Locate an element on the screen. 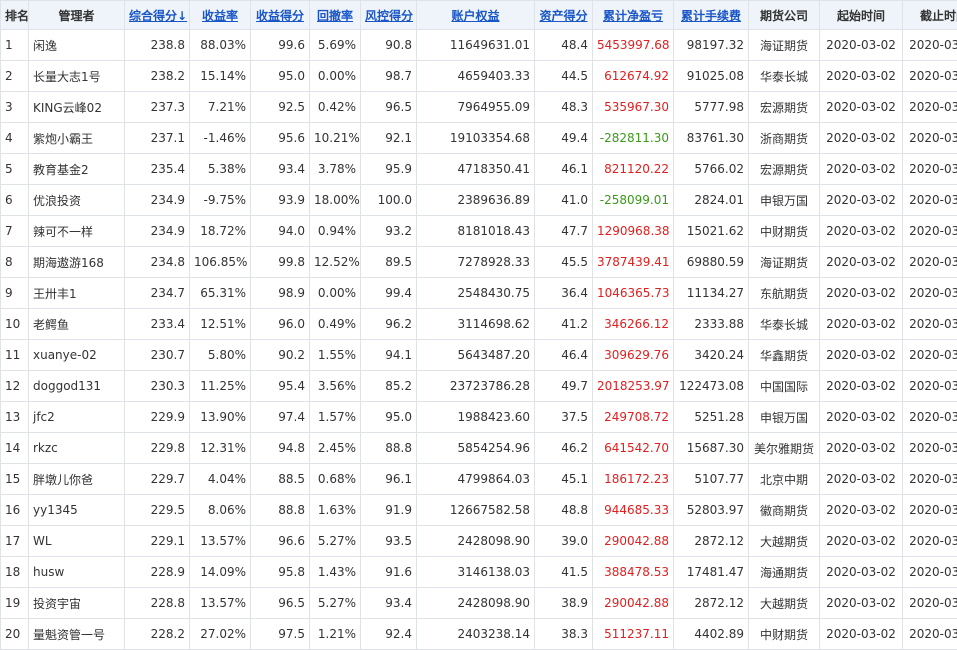 This screenshot has height=650, width=957. drawdown-cell: 2.45% is located at coordinates (335, 448).